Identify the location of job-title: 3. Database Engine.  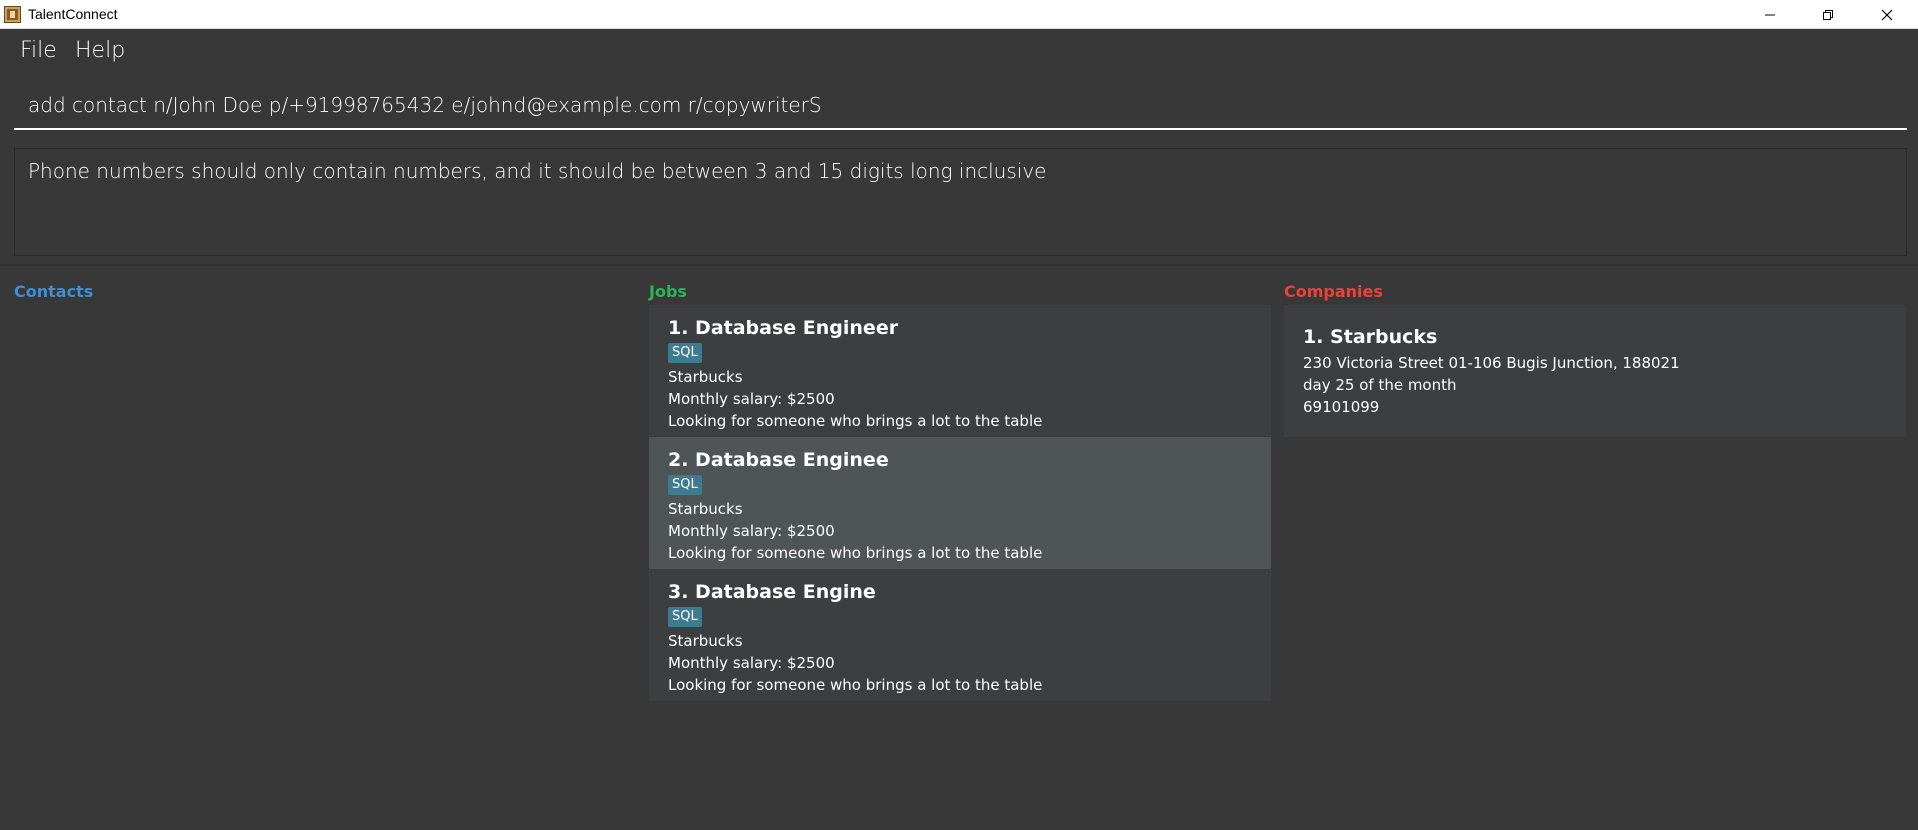
(772, 592).